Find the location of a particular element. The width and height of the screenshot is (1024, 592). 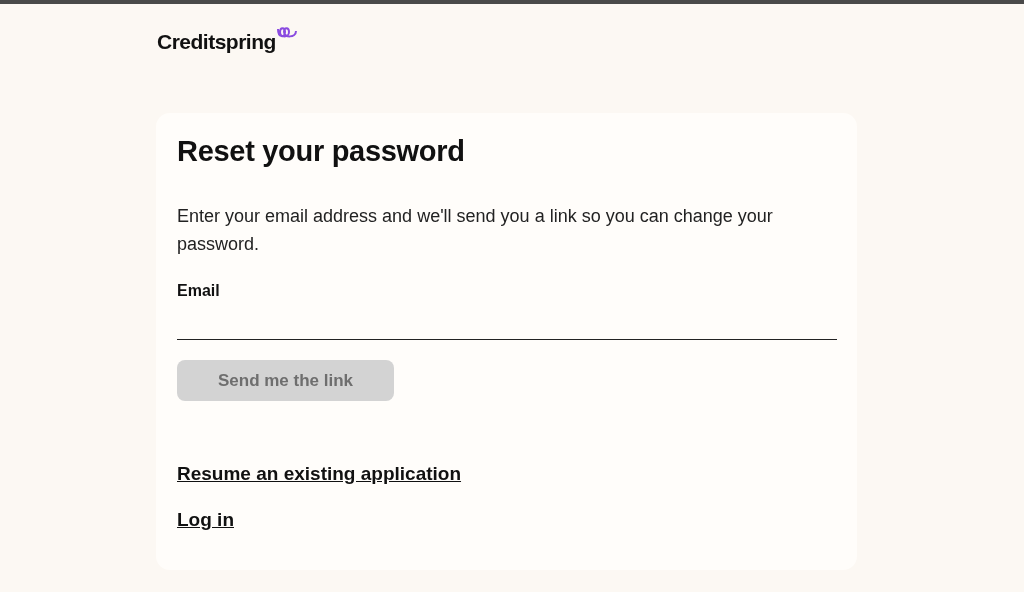

instructions-text: Enter your email address and we'll send you a link so you can change your password. is located at coordinates (475, 230).